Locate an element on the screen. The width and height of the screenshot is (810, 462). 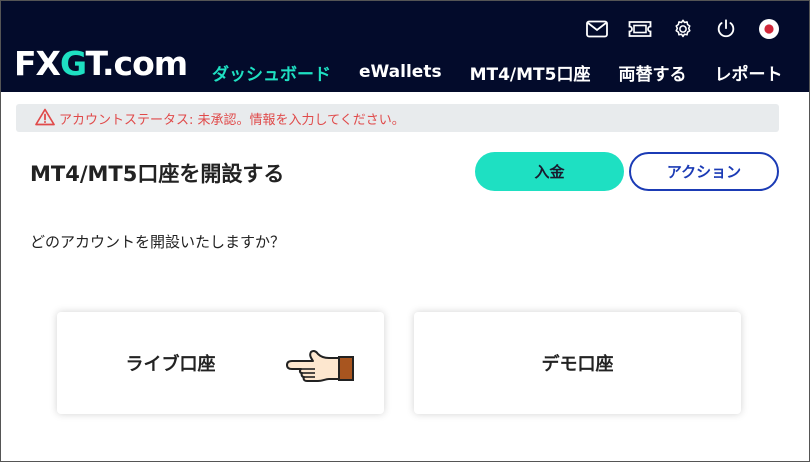
nav-item-ewallets: eWallets is located at coordinates (400, 72).